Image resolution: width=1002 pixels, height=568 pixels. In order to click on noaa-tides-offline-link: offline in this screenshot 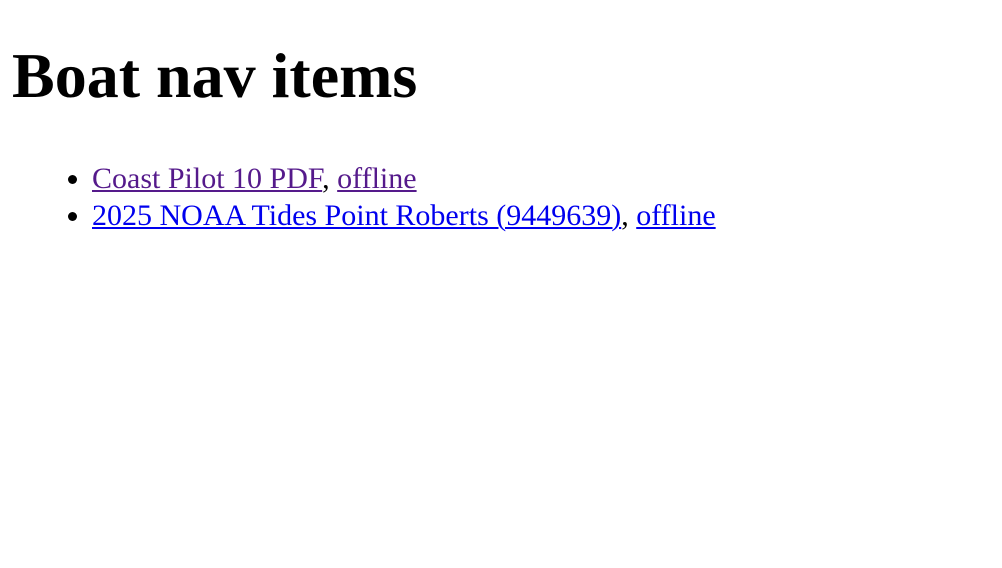, I will do `click(675, 215)`.